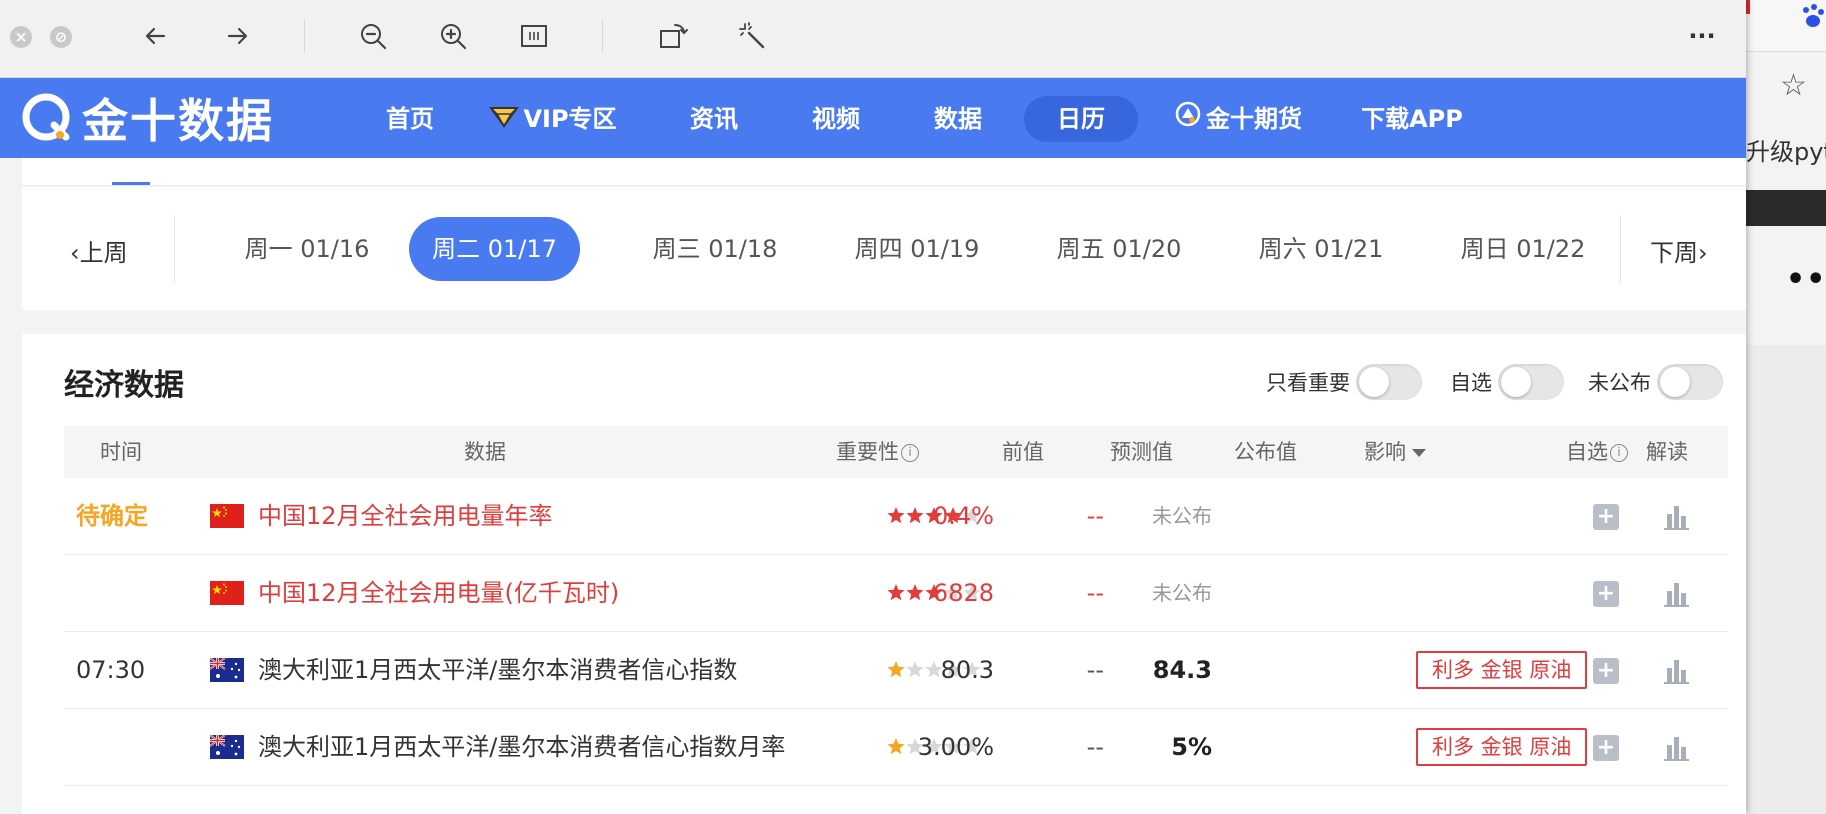 The width and height of the screenshot is (1826, 814). Describe the element at coordinates (1806, 279) in the screenshot. I see `background-more-icon: •••` at that location.